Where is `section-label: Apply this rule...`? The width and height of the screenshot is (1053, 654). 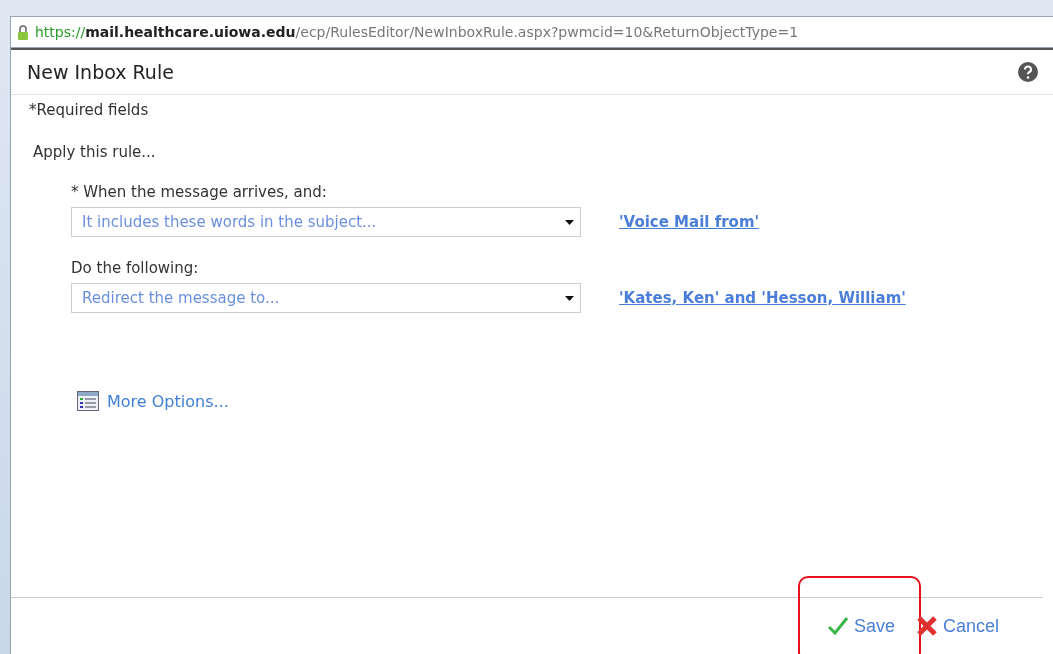
section-label: Apply this rule... is located at coordinates (95, 152).